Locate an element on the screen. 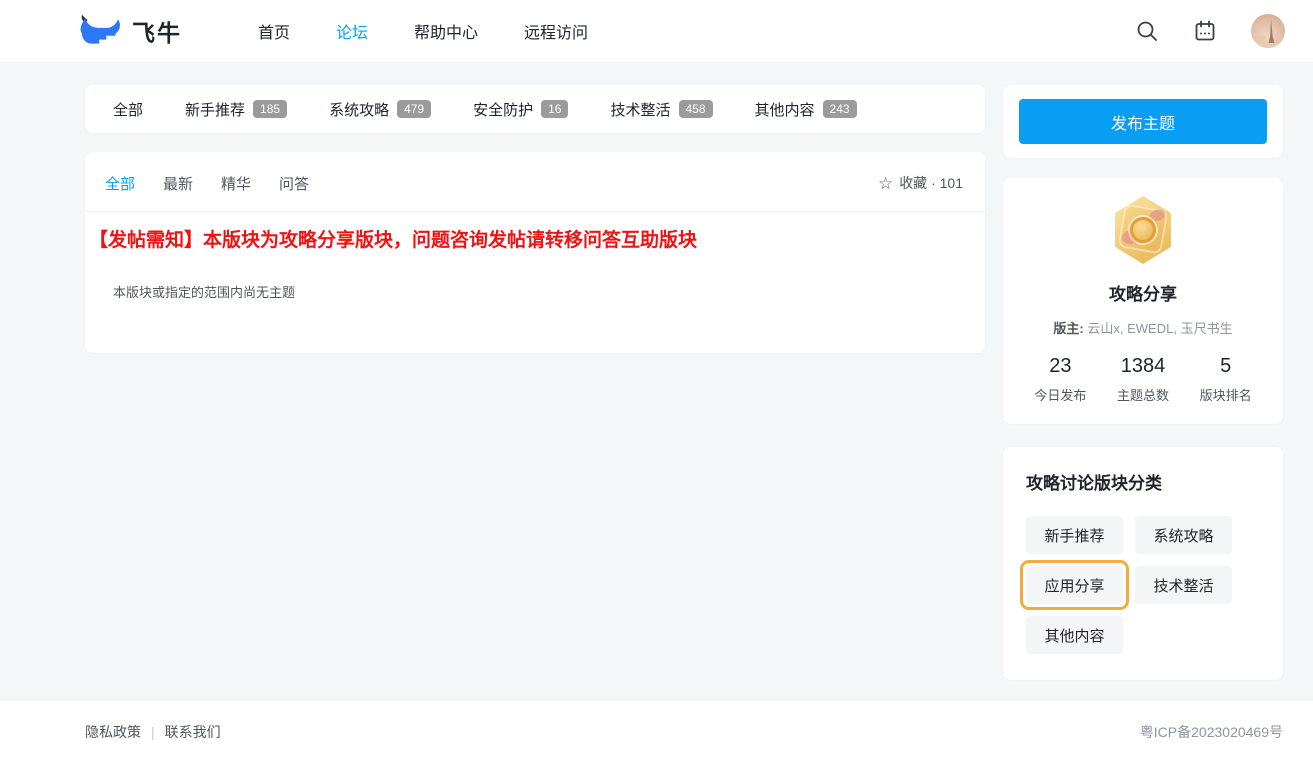 The width and height of the screenshot is (1313, 780). category-tab-all: 全部 is located at coordinates (128, 109).